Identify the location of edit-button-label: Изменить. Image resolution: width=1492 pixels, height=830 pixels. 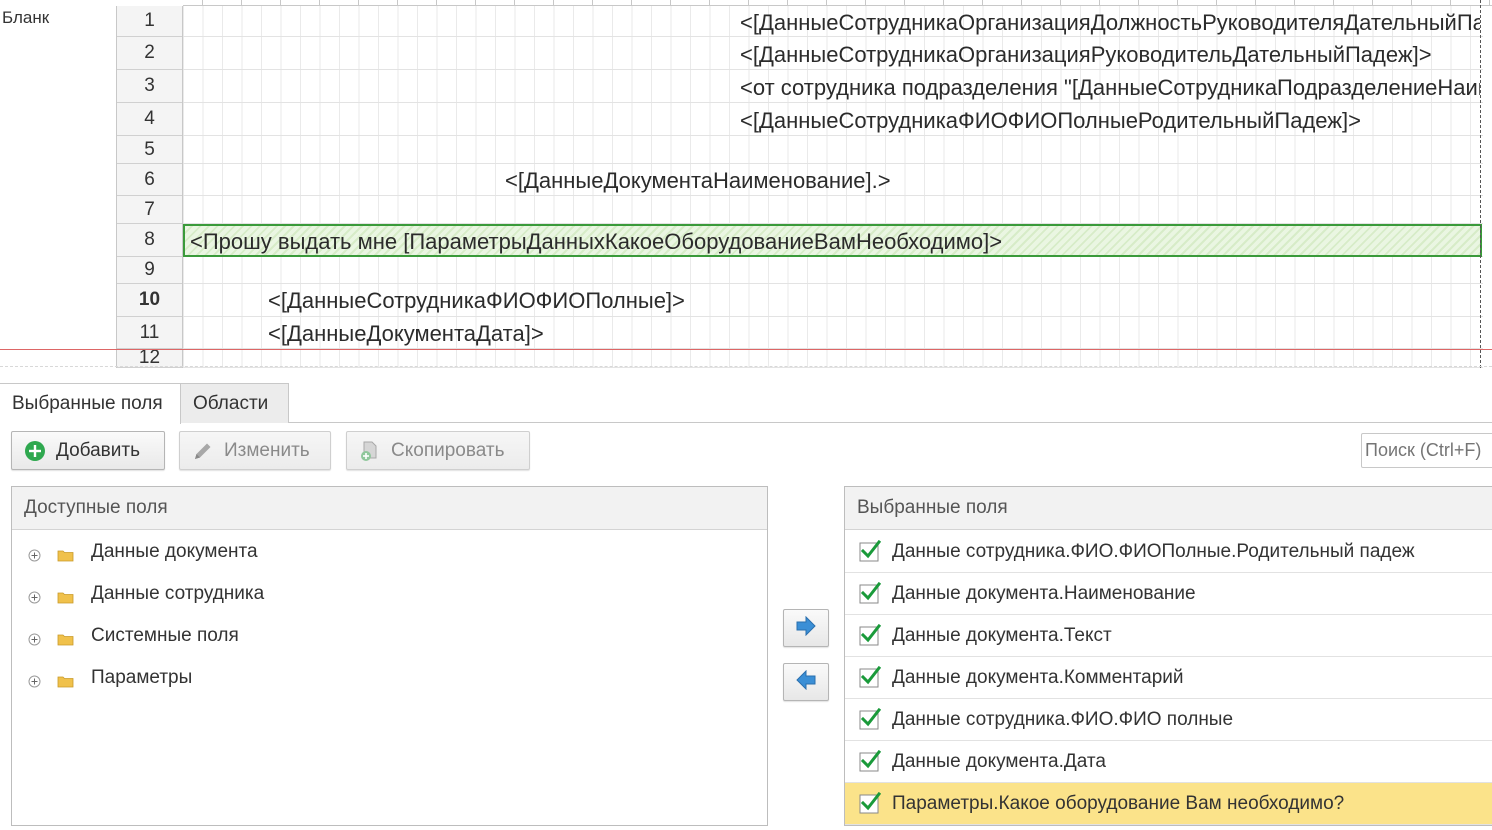
(267, 450).